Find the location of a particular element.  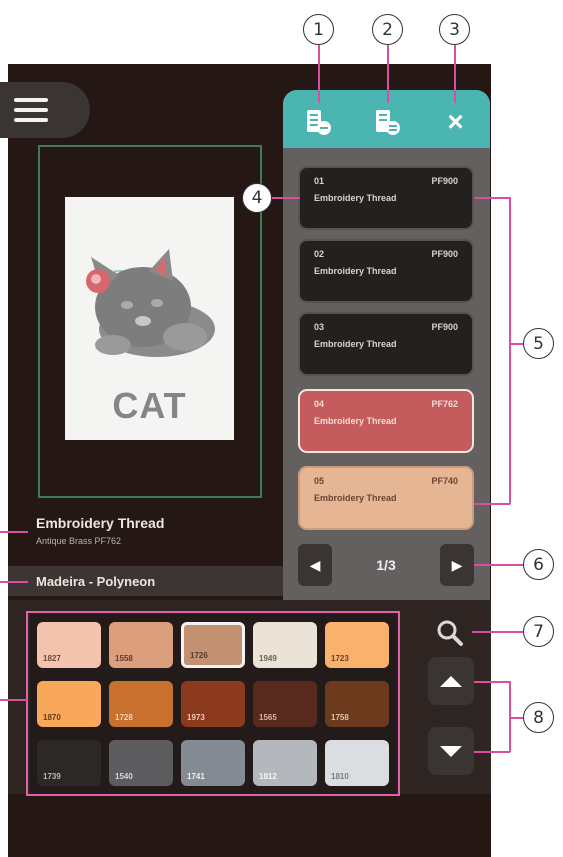

next-page-button: ▶ is located at coordinates (457, 565).